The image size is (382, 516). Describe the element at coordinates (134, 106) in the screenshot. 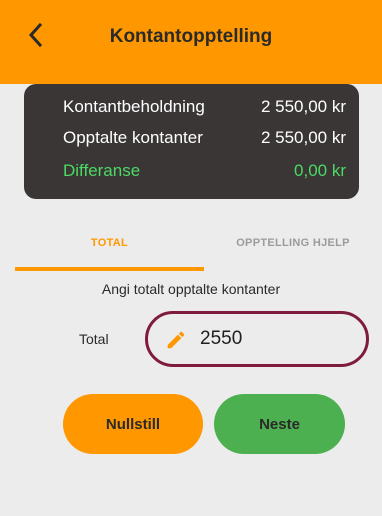

I see `summary-label: Kontantbeholdning` at that location.